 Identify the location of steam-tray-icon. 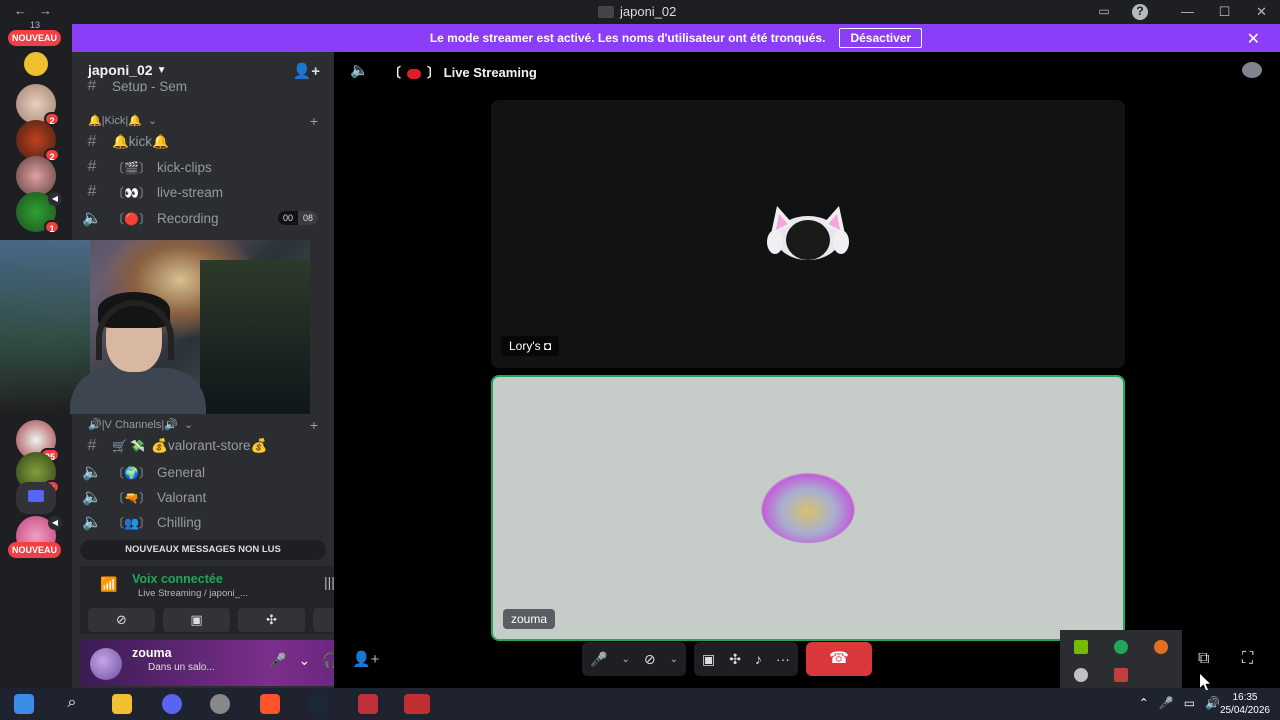
(1081, 675).